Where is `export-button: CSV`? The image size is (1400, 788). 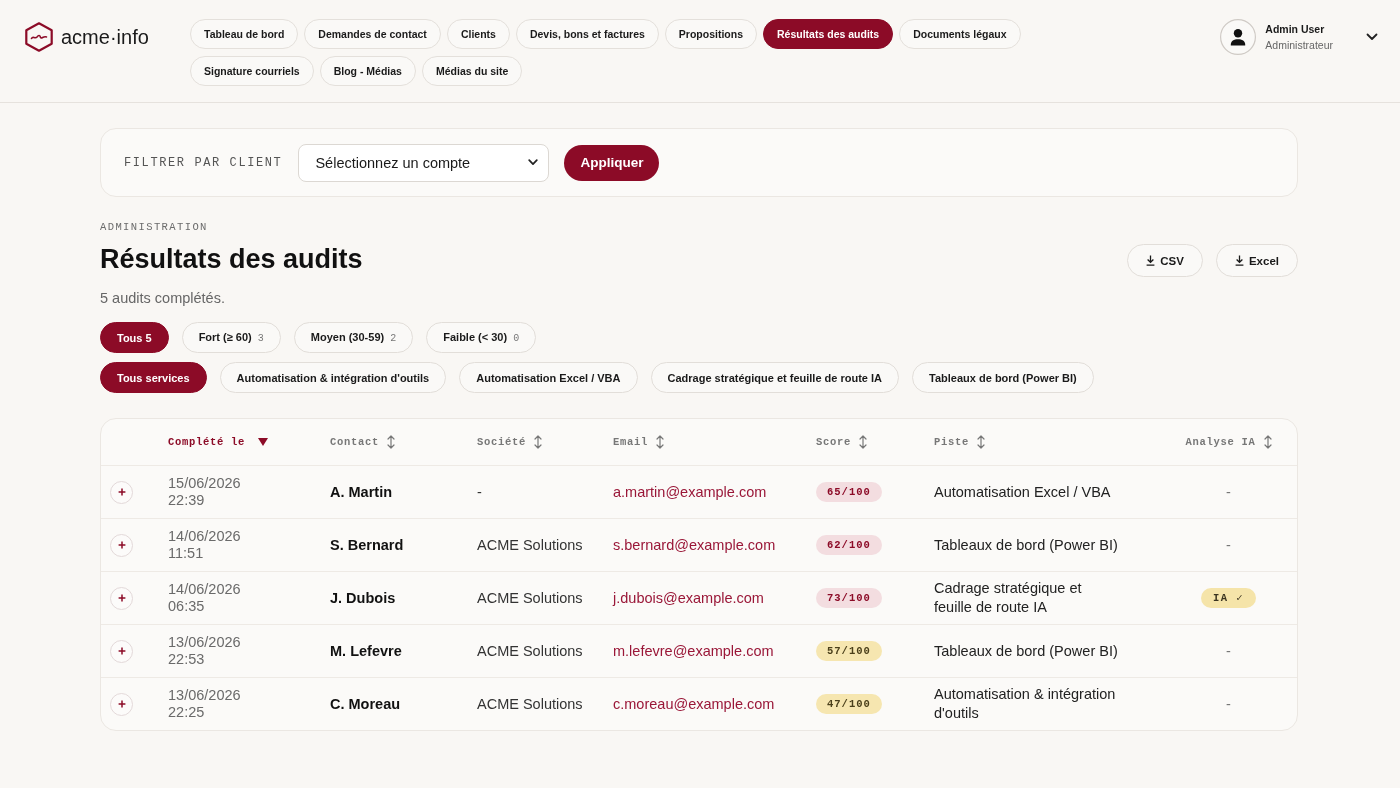
export-button: CSV is located at coordinates (1165, 260).